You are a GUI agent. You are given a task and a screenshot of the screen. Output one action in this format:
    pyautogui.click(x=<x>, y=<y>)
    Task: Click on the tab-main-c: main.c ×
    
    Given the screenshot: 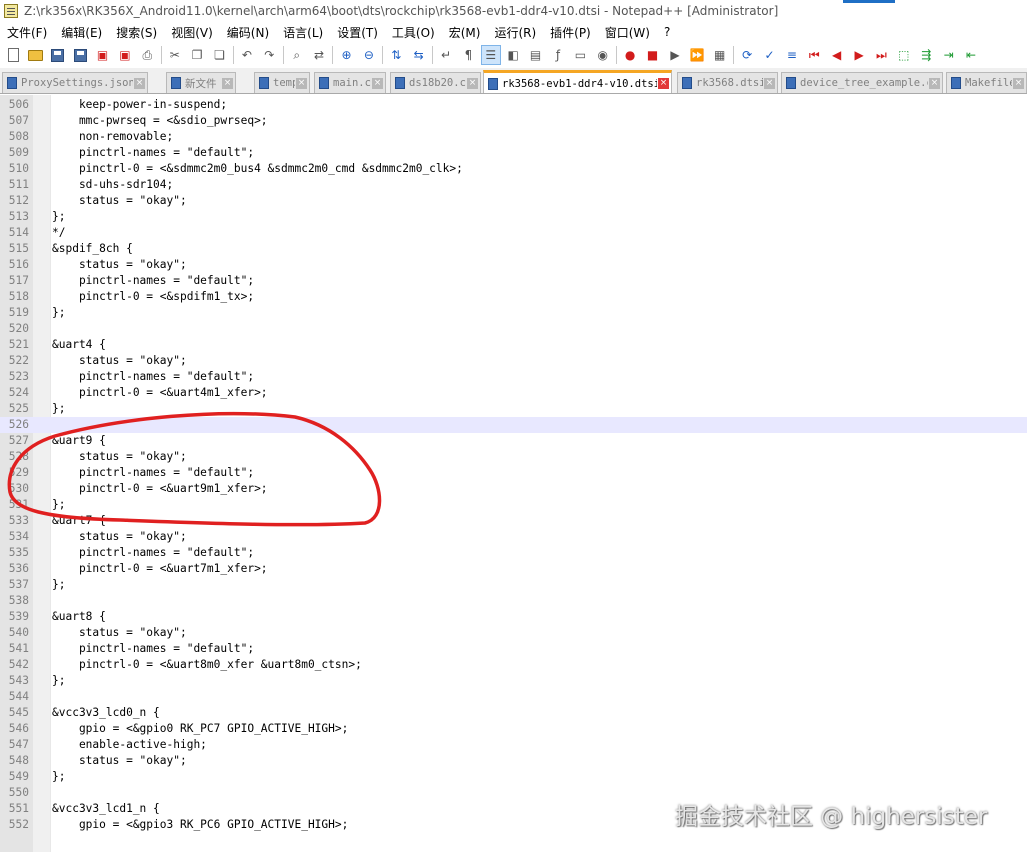 What is the action you would take?
    pyautogui.click(x=350, y=82)
    